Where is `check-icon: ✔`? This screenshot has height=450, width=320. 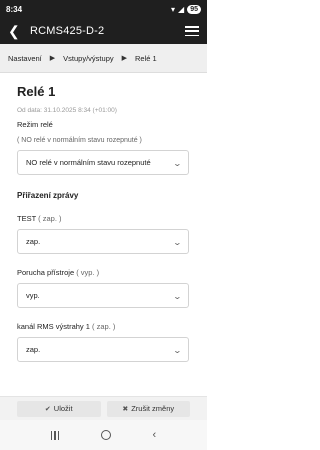 check-icon: ✔ is located at coordinates (47, 409).